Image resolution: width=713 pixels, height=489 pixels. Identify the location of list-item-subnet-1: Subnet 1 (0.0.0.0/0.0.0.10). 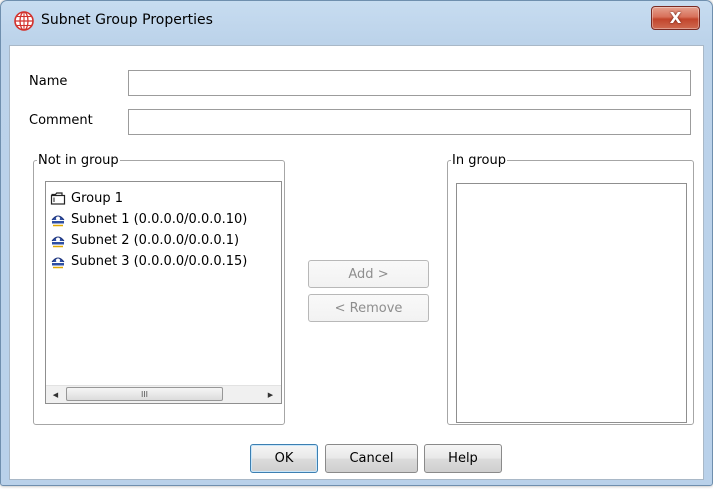
(148, 219).